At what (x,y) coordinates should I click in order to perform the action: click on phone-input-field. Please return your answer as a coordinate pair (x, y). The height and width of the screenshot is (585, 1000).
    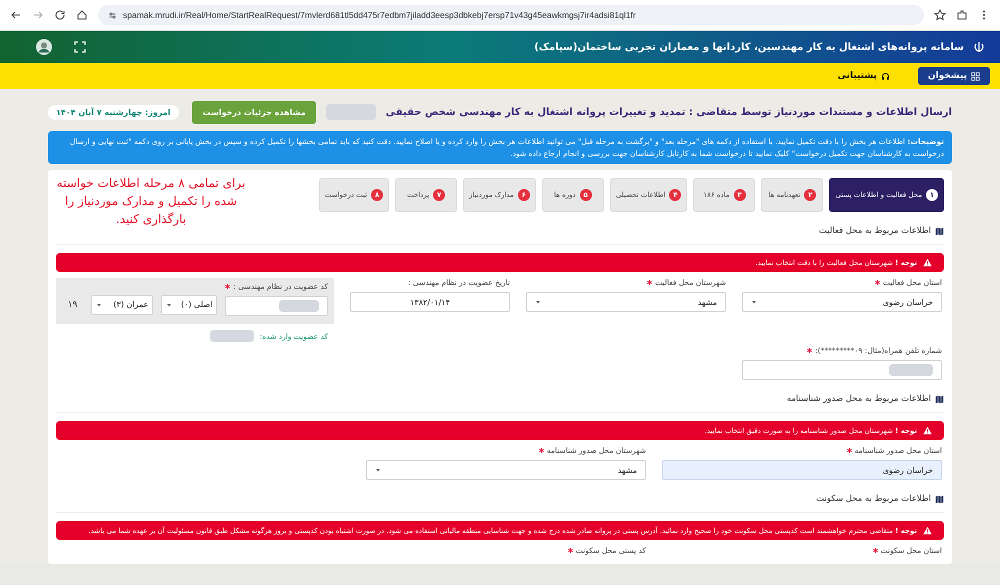
    Looking at the image, I should click on (842, 370).